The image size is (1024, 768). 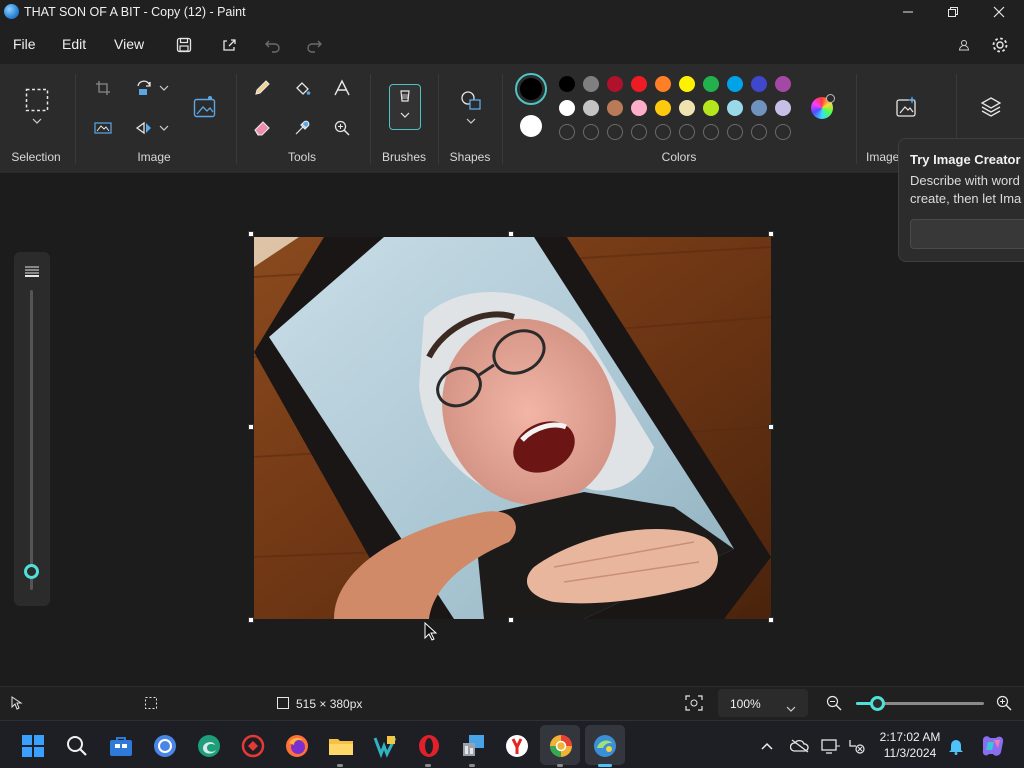 What do you see at coordinates (103, 128) in the screenshot?
I see `resize-button` at bounding box center [103, 128].